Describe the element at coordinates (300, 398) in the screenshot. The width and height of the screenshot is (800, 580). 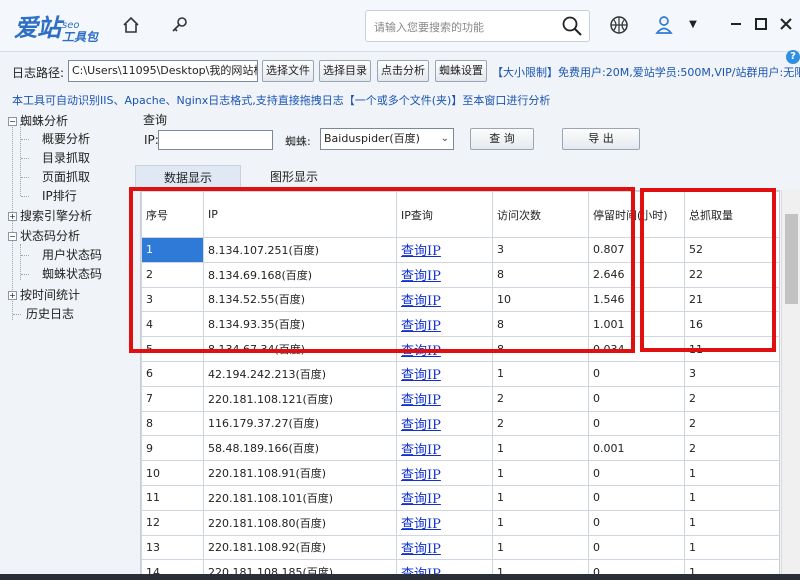
I see `cell-ip: 220.181.108.121(百度)` at that location.